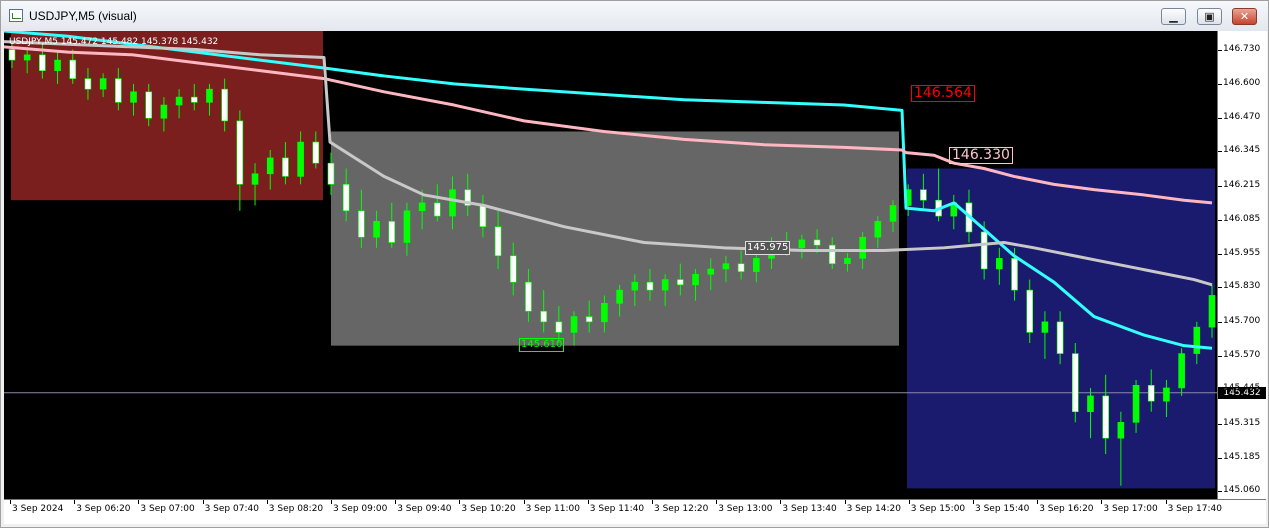  Describe the element at coordinates (1242, 286) in the screenshot. I see `price-tick-label: 145.830` at that location.